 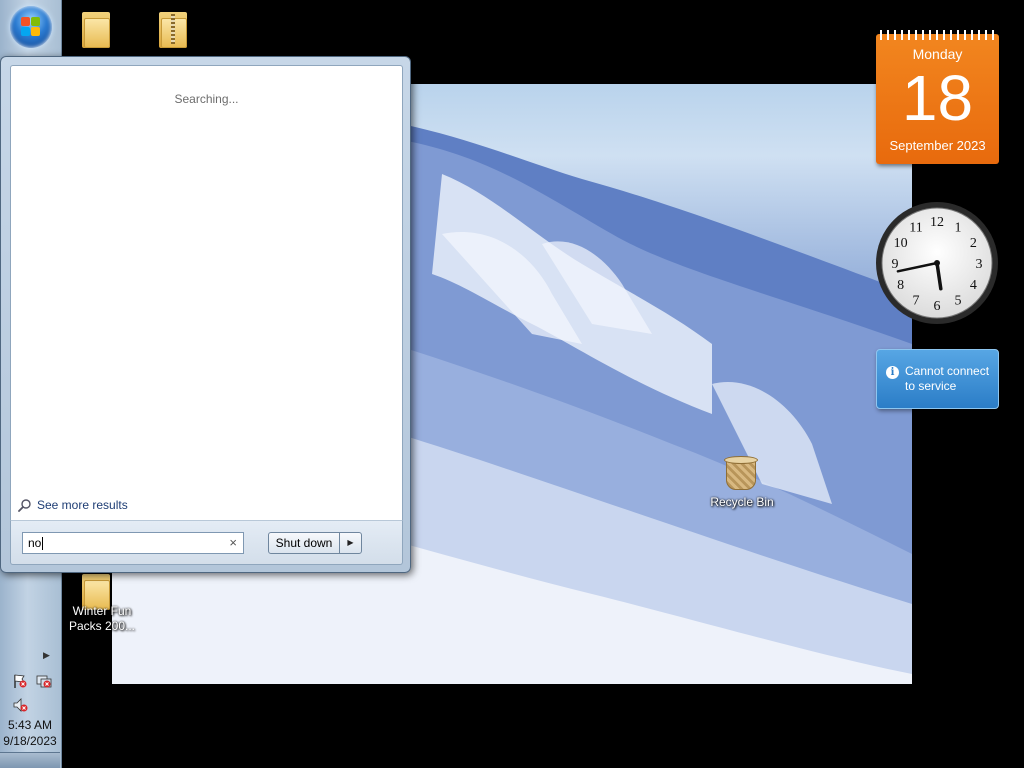 What do you see at coordinates (973, 285) in the screenshot?
I see `clock-numeral: 4` at bounding box center [973, 285].